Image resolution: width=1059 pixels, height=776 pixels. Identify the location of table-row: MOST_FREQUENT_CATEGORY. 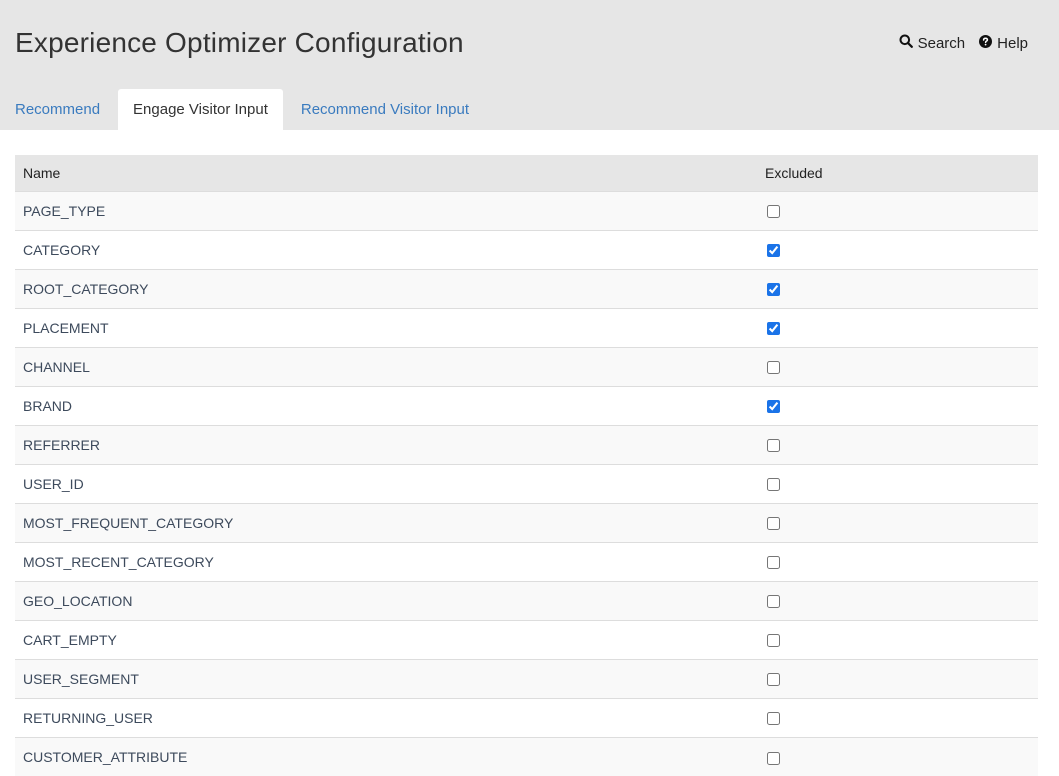
(526, 522).